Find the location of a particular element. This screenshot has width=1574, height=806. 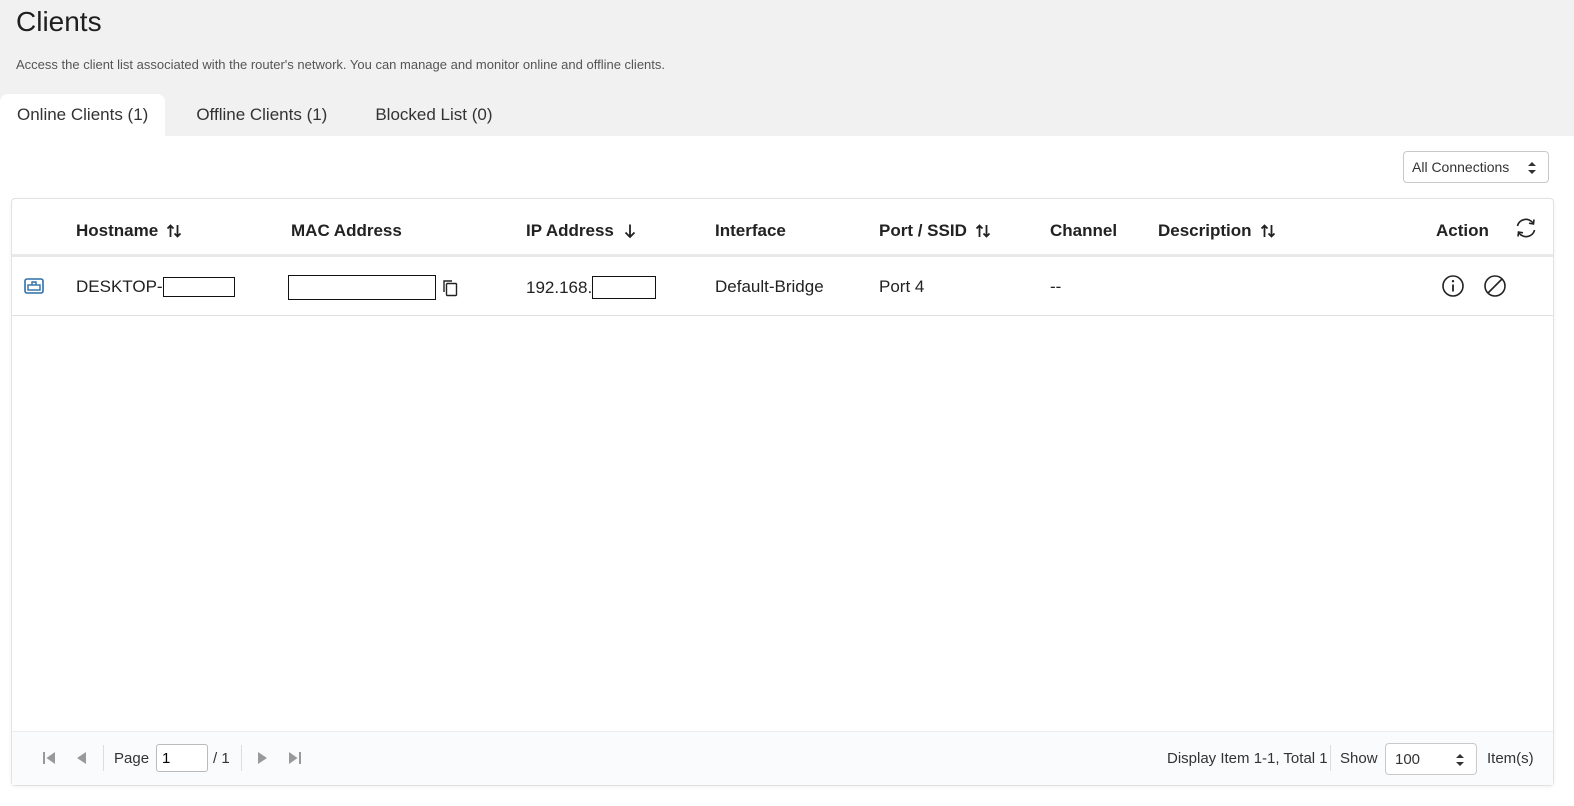

copy-icon is located at coordinates (450, 288).